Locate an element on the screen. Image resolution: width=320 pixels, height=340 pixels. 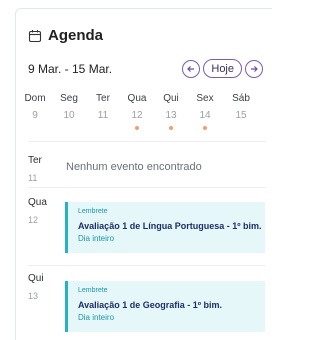
day-number: 9 is located at coordinates (35, 115).